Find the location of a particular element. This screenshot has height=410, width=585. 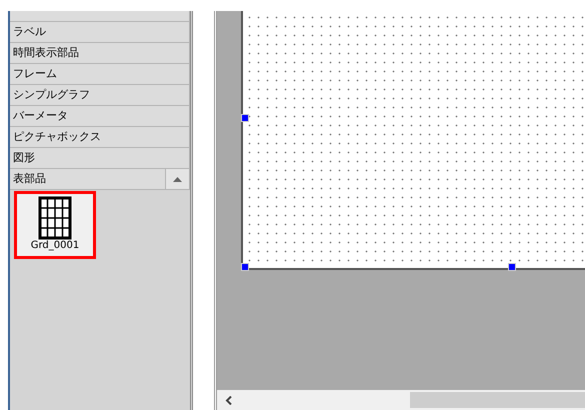

palette-item: Grd_0001 is located at coordinates (55, 225).